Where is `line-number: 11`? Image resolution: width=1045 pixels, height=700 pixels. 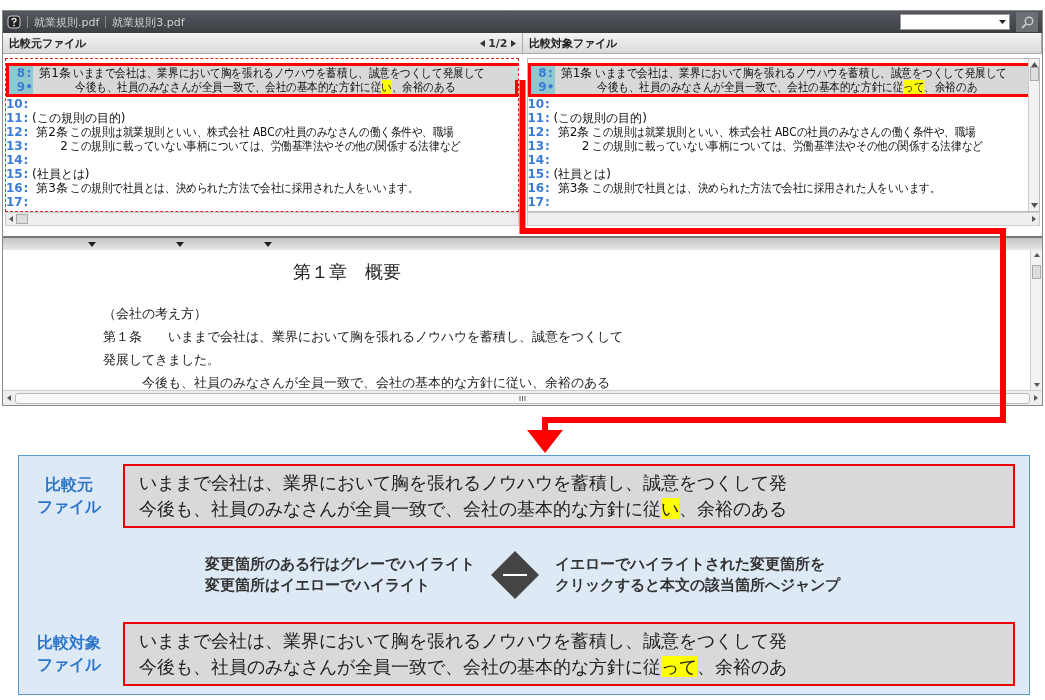
line-number: 11 is located at coordinates (14, 118).